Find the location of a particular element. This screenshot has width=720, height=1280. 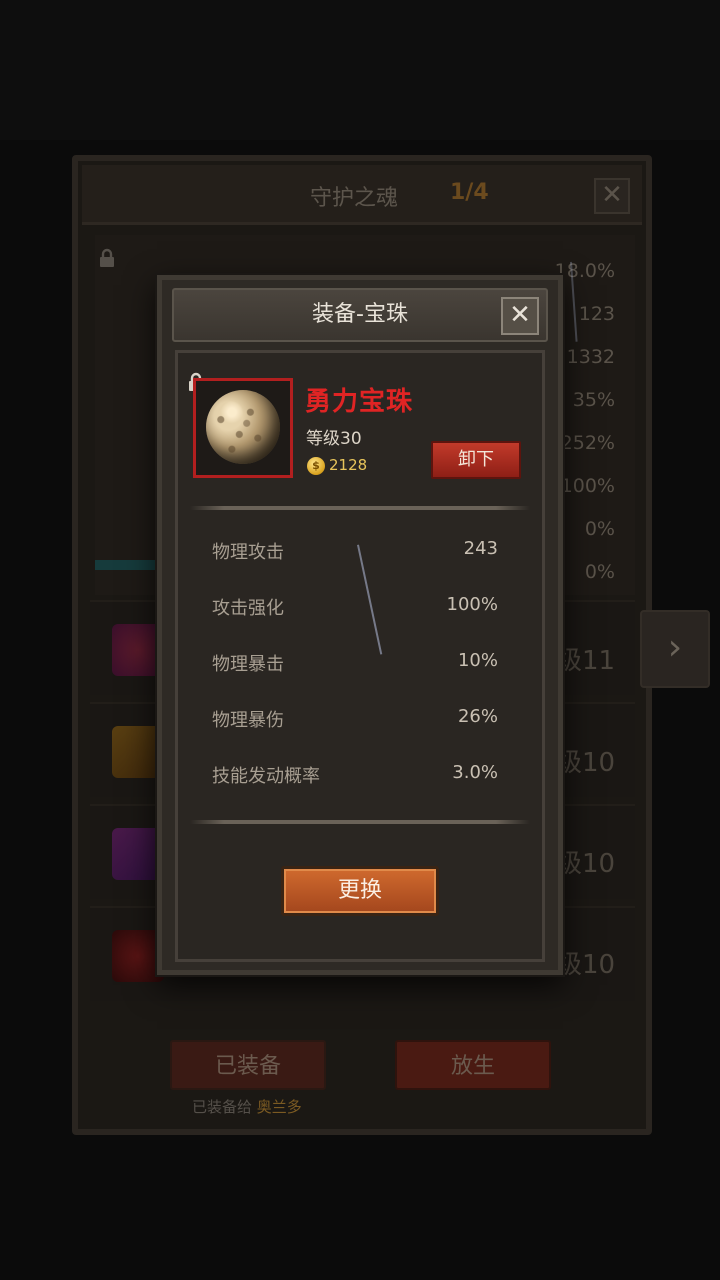

background-close-icon: ✕ is located at coordinates (612, 196).